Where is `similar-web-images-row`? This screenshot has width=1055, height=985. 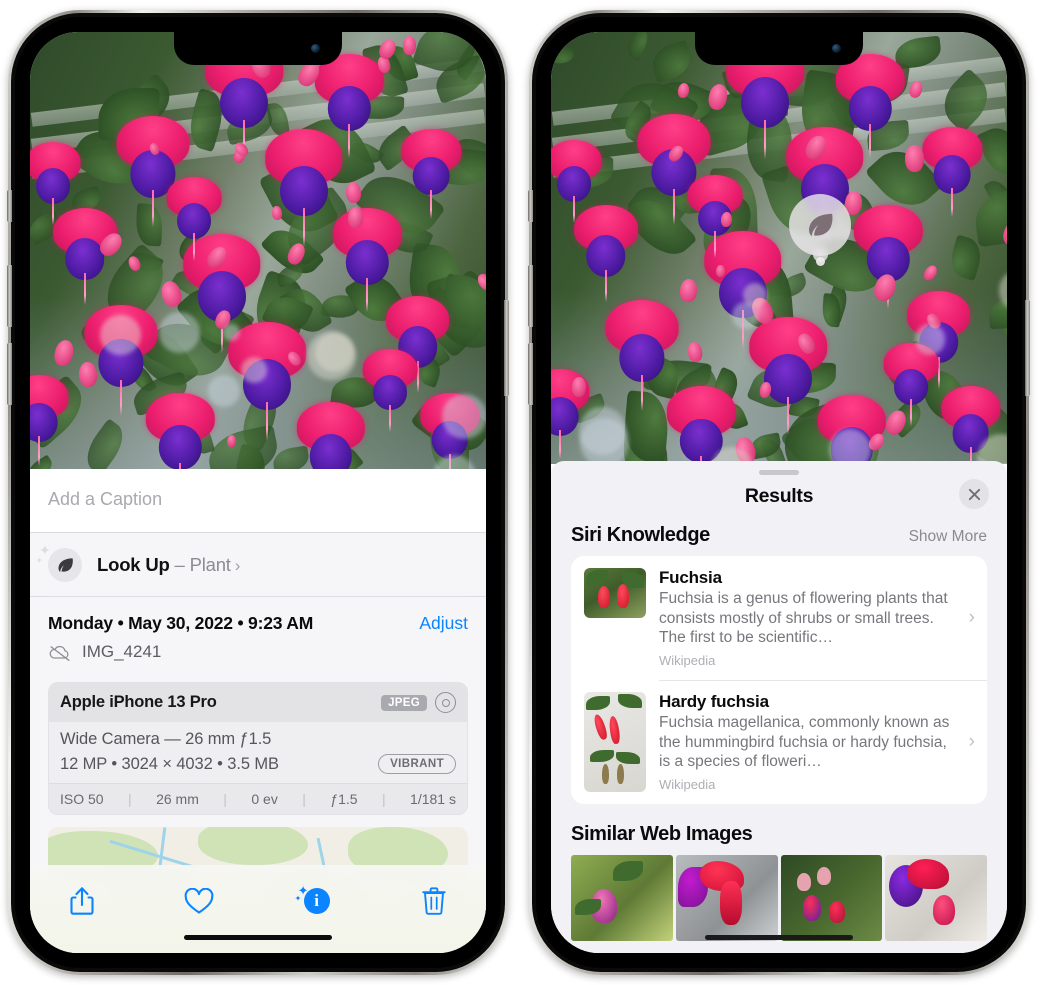 similar-web-images-row is located at coordinates (779, 898).